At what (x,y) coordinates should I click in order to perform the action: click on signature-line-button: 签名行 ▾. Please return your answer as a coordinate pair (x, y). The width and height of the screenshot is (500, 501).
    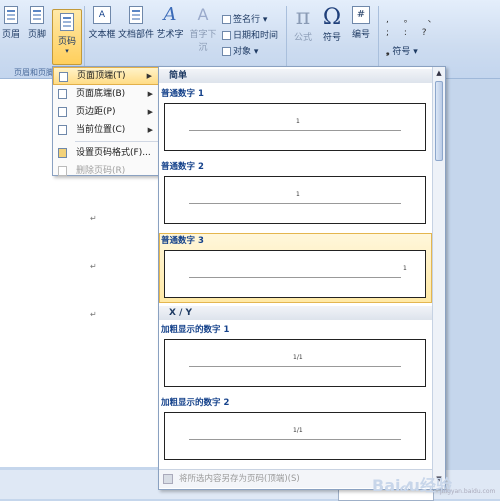
    Looking at the image, I should click on (244, 18).